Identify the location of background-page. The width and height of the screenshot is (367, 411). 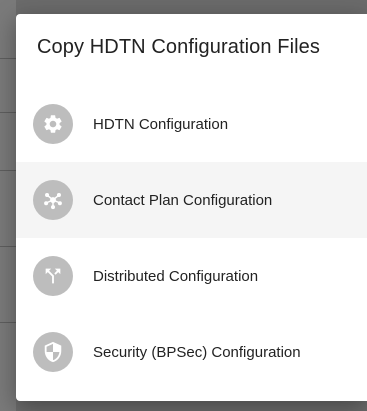
(8, 205).